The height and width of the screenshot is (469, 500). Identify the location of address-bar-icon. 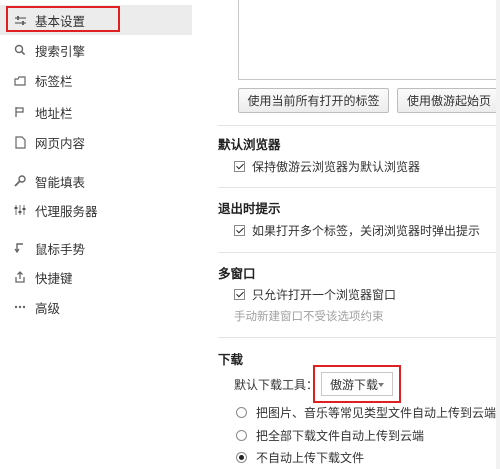
(20, 112).